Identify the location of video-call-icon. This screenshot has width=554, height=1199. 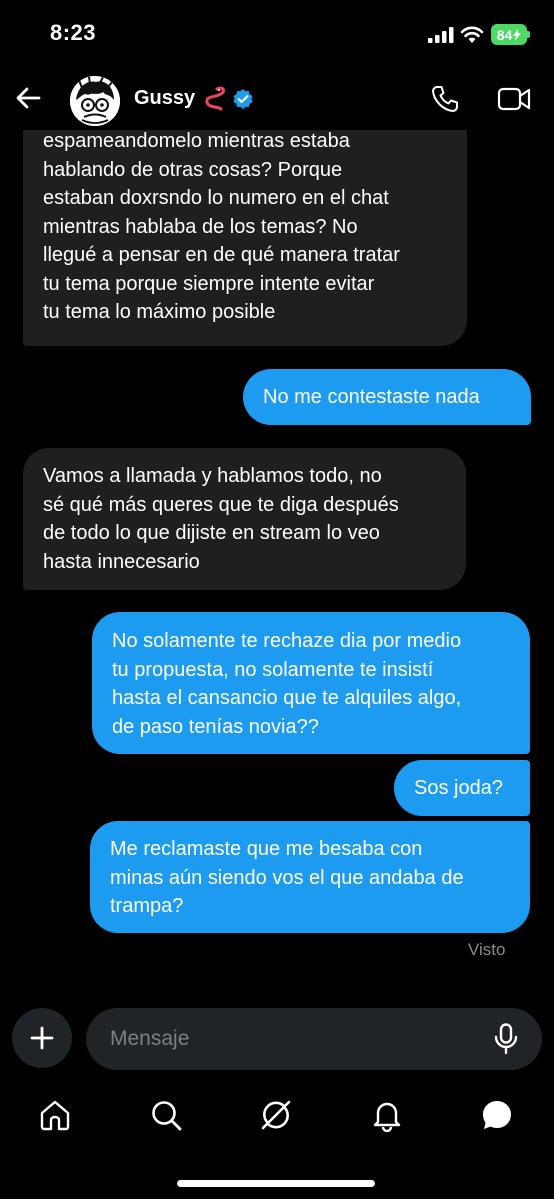
(514, 99).